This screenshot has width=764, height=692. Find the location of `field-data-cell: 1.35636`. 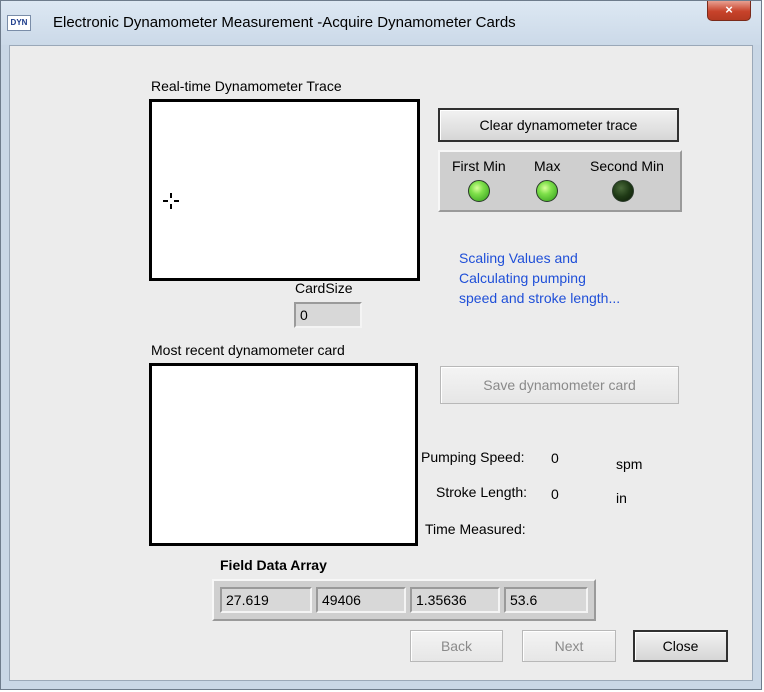

field-data-cell: 1.35636 is located at coordinates (455, 600).